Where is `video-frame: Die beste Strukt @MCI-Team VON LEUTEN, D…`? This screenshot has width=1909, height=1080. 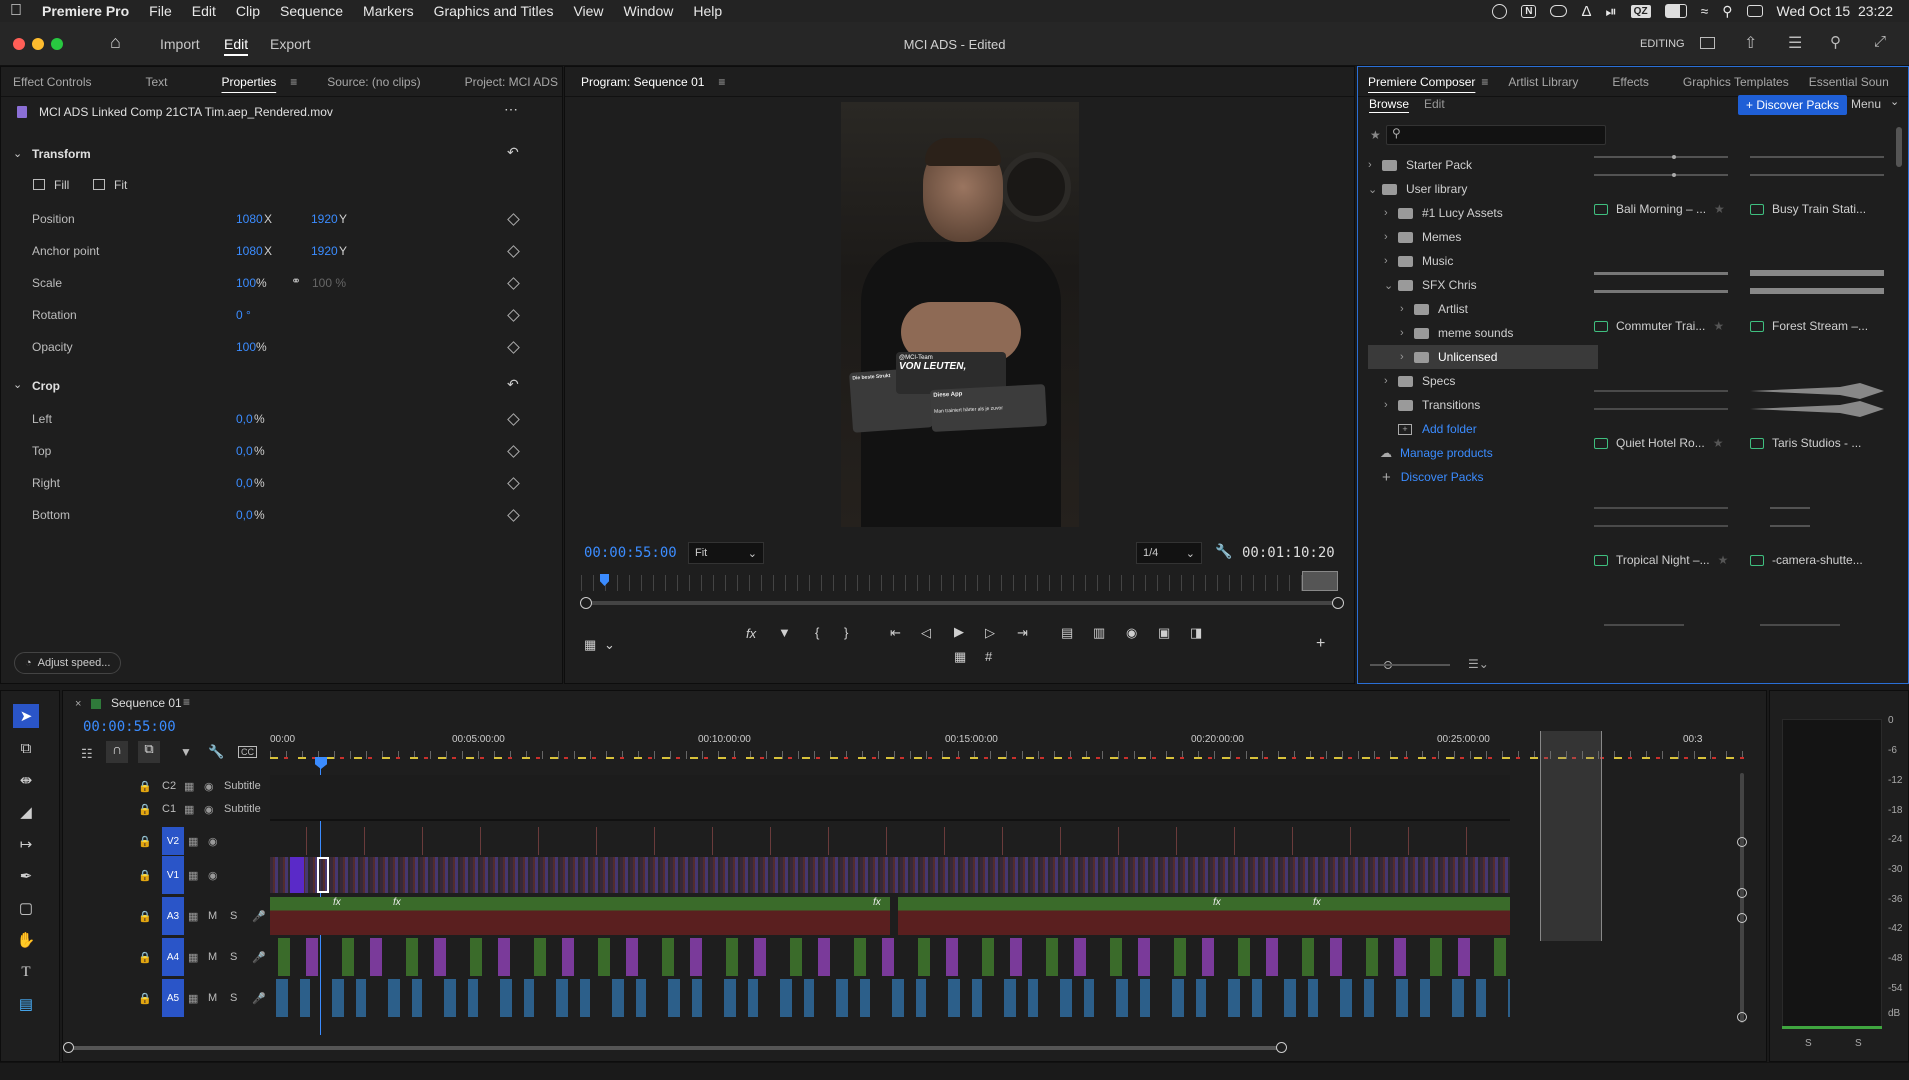 video-frame: Die beste Strukt @MCI-Team VON LEUTEN, D… is located at coordinates (960, 314).